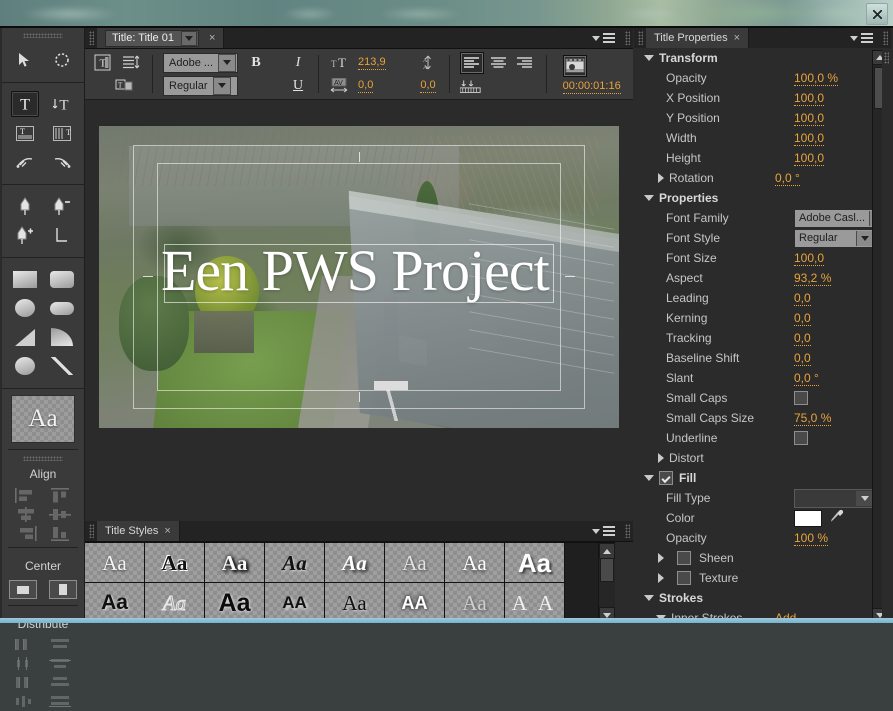  What do you see at coordinates (525, 63) in the screenshot?
I see `align-right-button` at bounding box center [525, 63].